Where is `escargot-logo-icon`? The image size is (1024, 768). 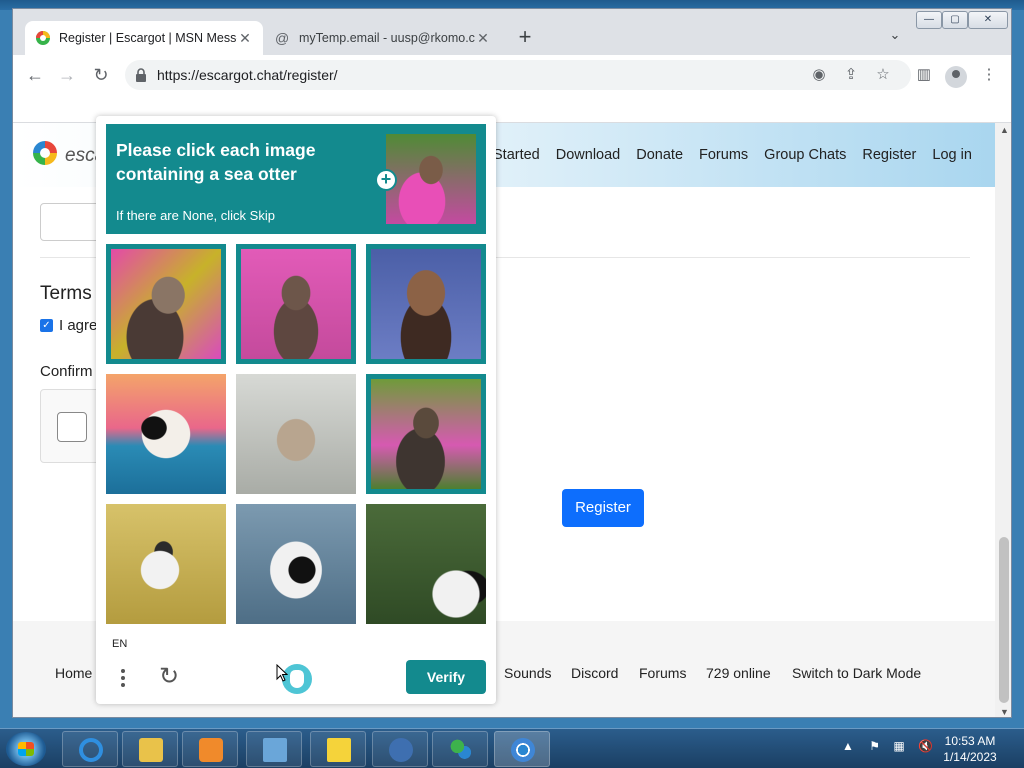 escargot-logo-icon is located at coordinates (45, 153).